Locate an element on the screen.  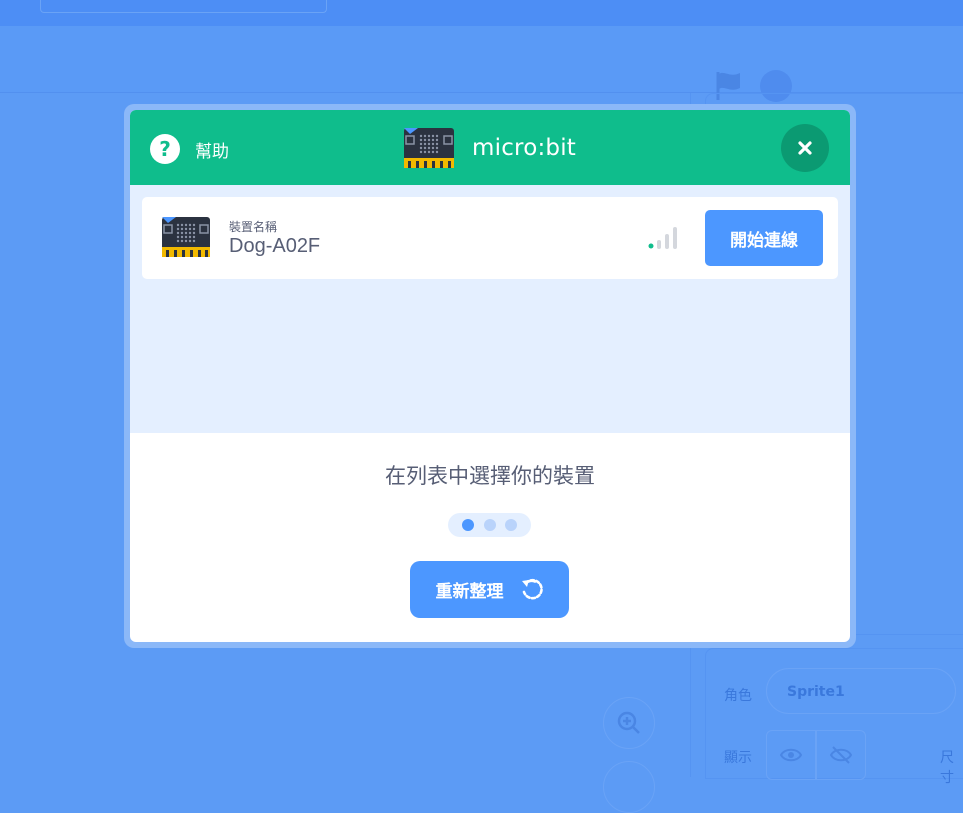
microbit-icon is located at coordinates (429, 148).